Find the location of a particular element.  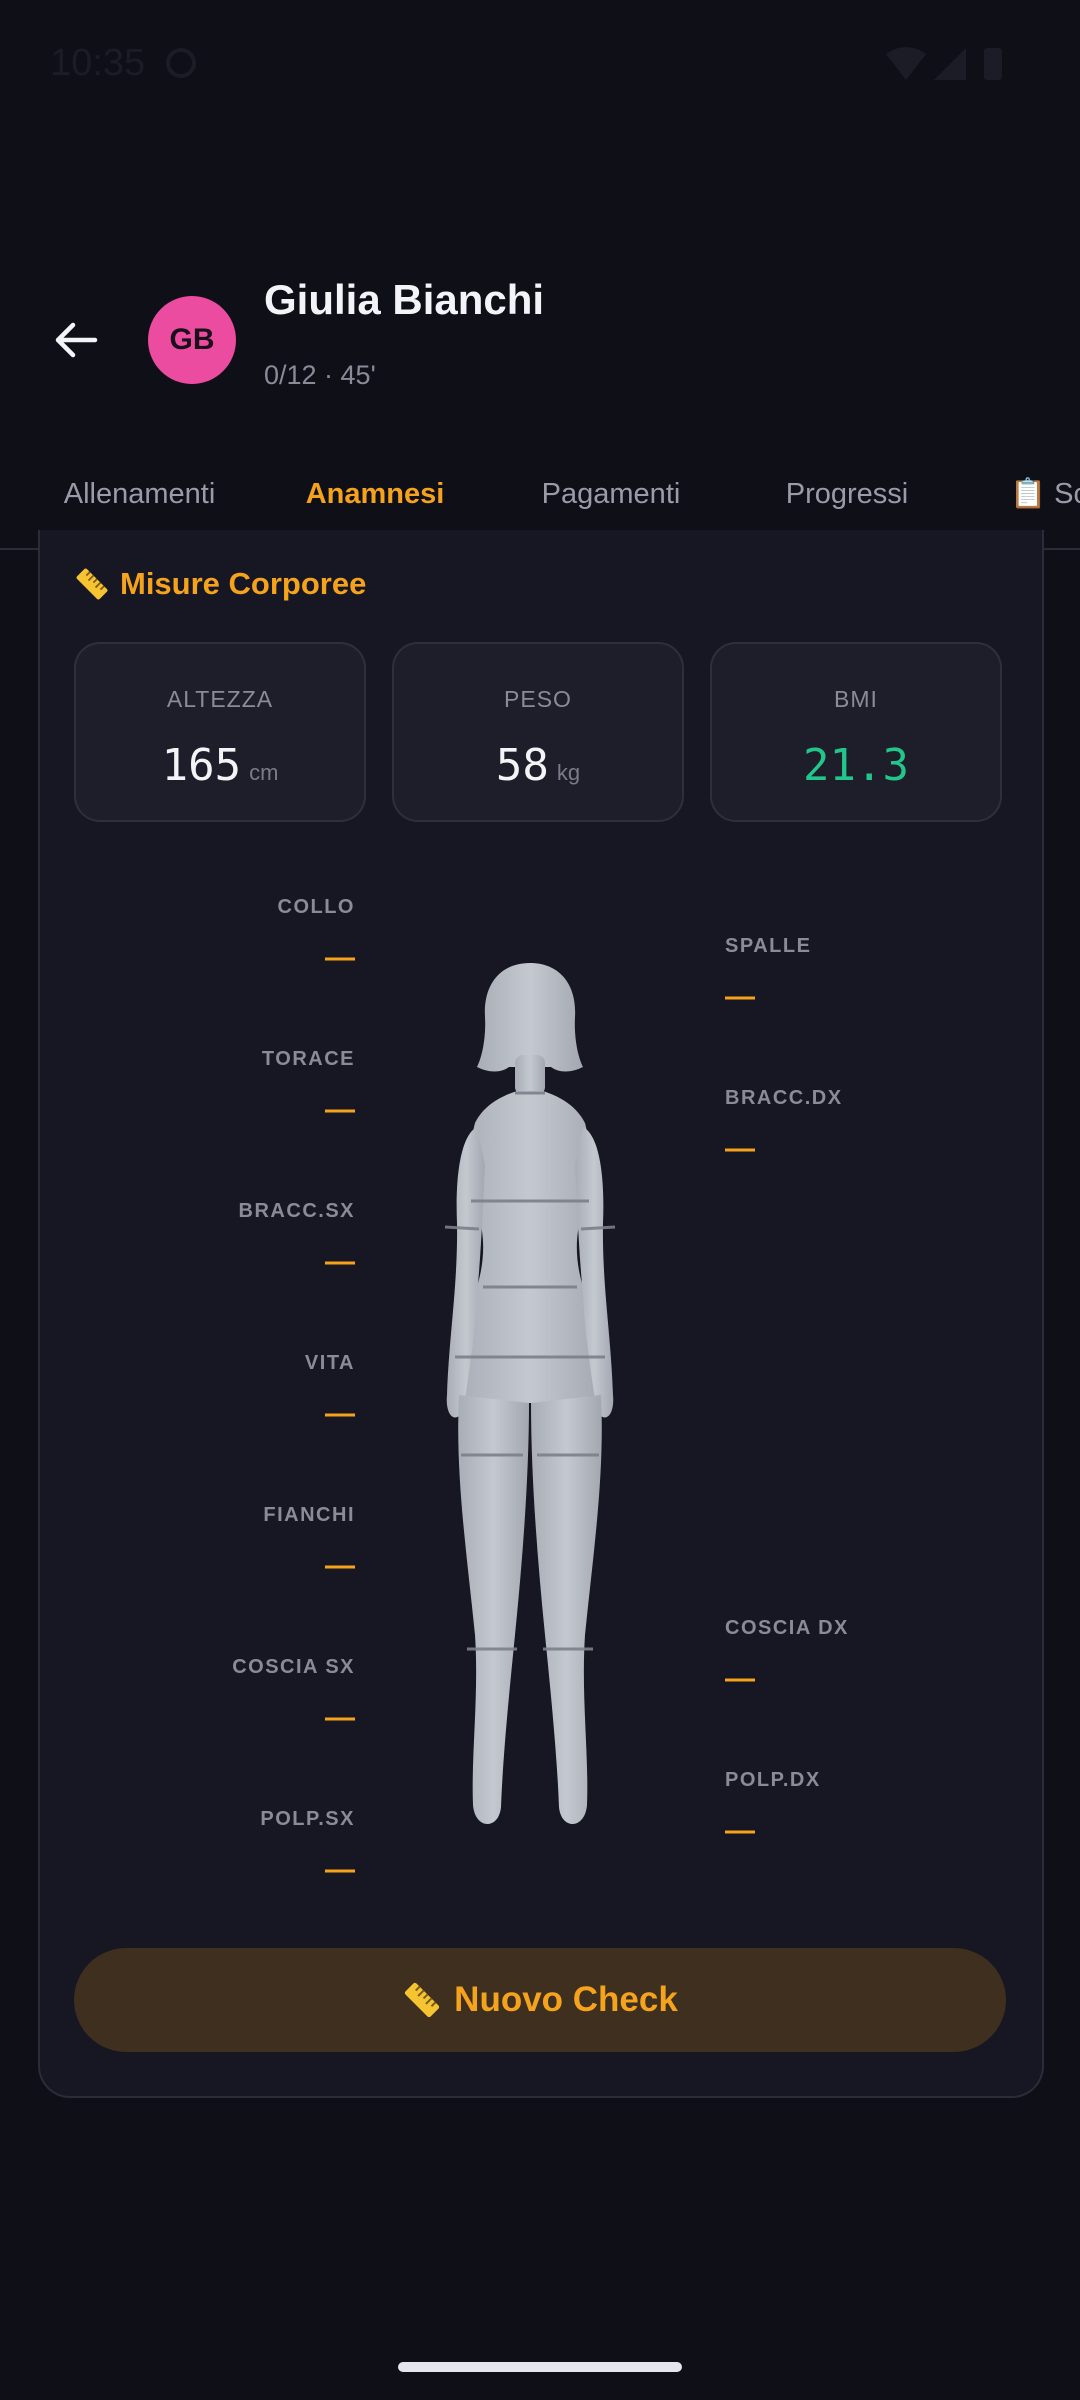

home-indicator is located at coordinates (540, 2367).